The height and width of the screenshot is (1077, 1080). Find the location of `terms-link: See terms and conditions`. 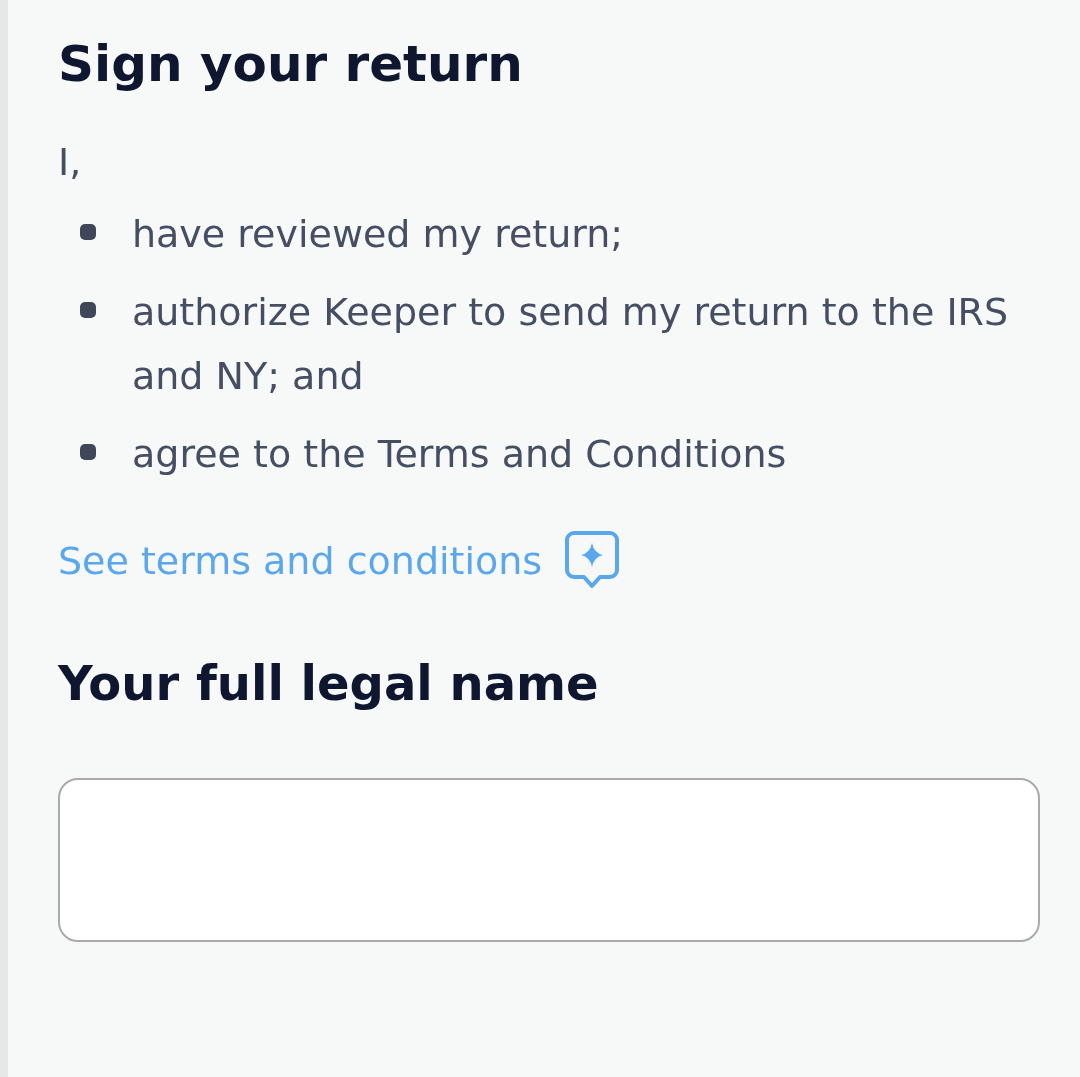

terms-link: See terms and conditions is located at coordinates (300, 561).